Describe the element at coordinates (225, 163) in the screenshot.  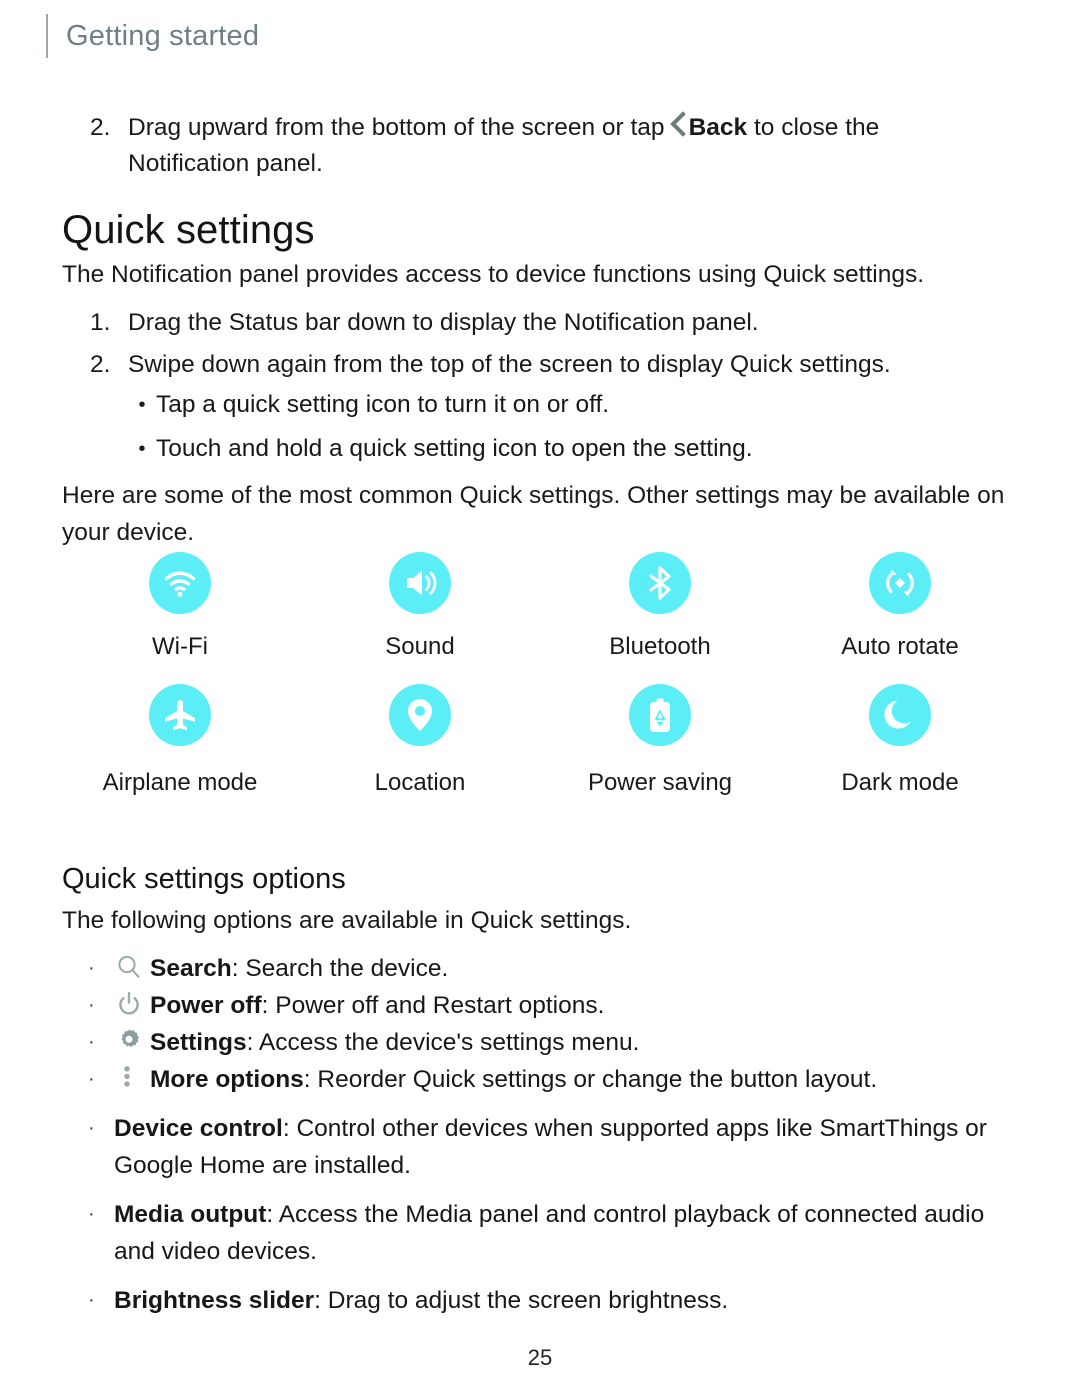
I see `step-text-line2: Notification panel.` at that location.